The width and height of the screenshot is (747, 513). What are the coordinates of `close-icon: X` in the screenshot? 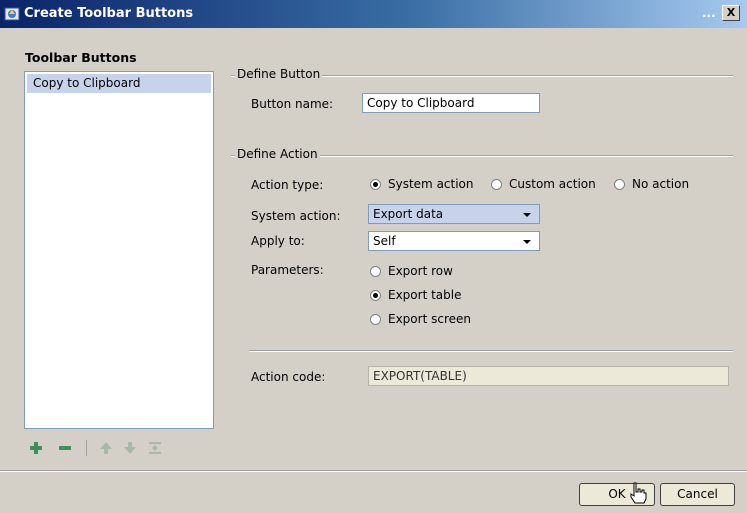 It's located at (731, 12).